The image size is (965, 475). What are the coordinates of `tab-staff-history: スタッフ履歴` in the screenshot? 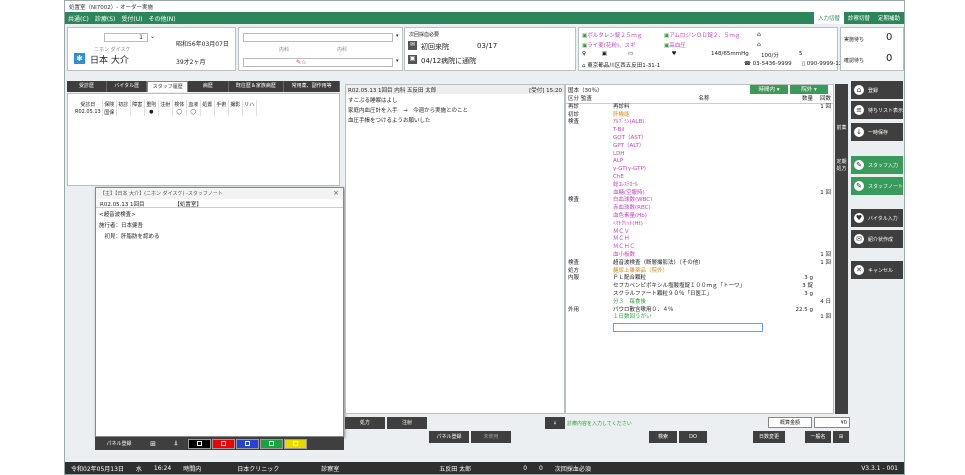 It's located at (168, 86).